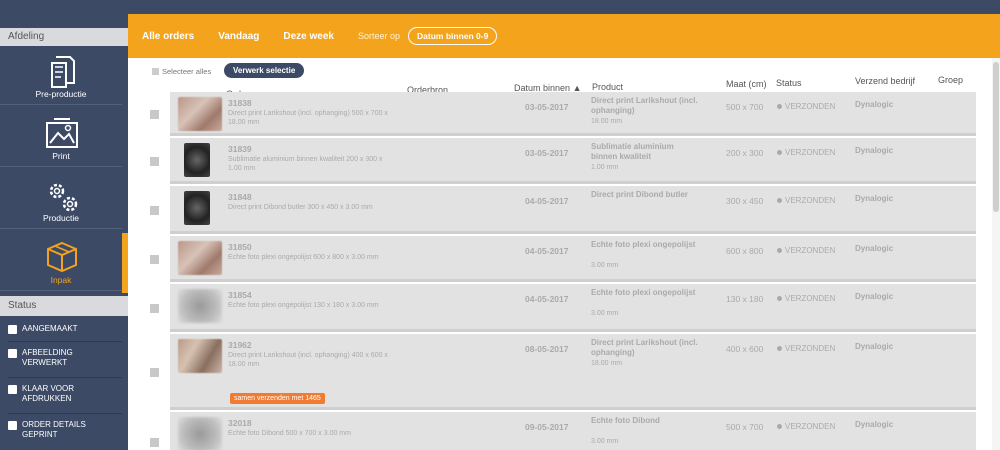 The width and height of the screenshot is (1000, 450). Describe the element at coordinates (605, 167) in the screenshot. I see `product-thickness: 1.00 mm` at that location.